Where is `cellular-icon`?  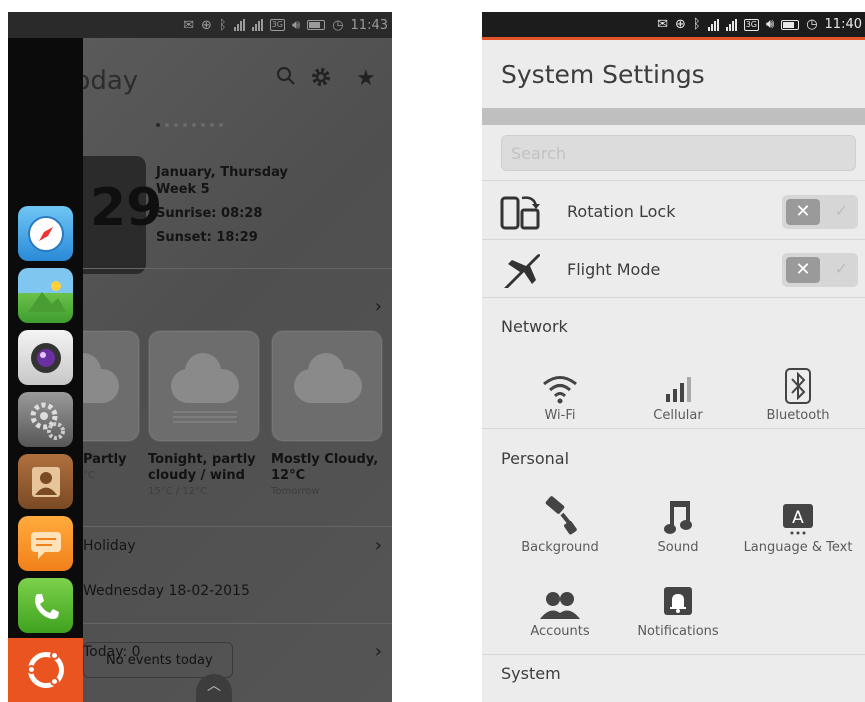 cellular-icon is located at coordinates (678, 383).